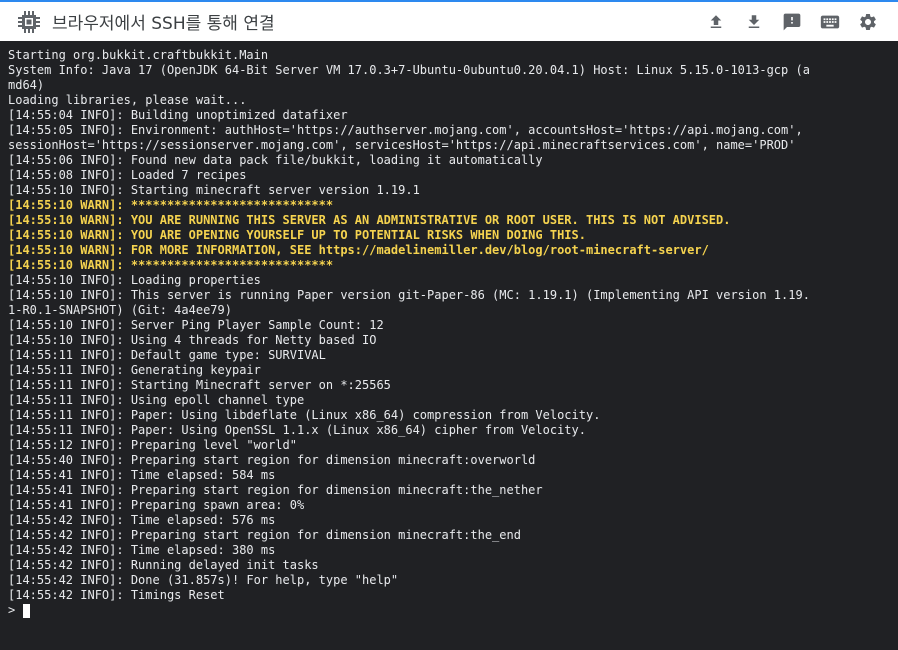 This screenshot has width=898, height=650. What do you see at coordinates (142, 520) in the screenshot?
I see `terminal-line: [14:55:42 INFO]: Time elapsed: 576 ms` at bounding box center [142, 520].